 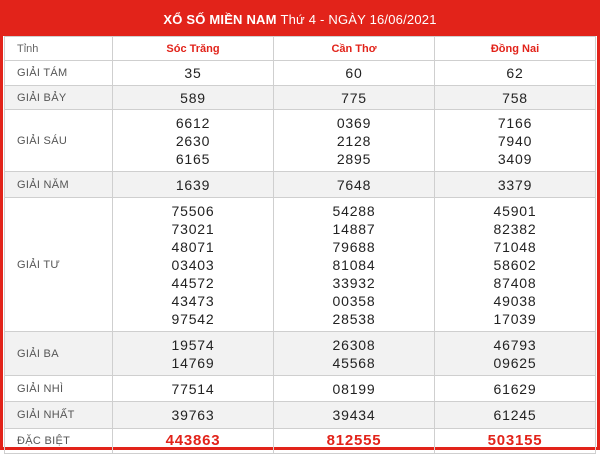 I want to click on prize-number: 14887, so click(x=354, y=228).